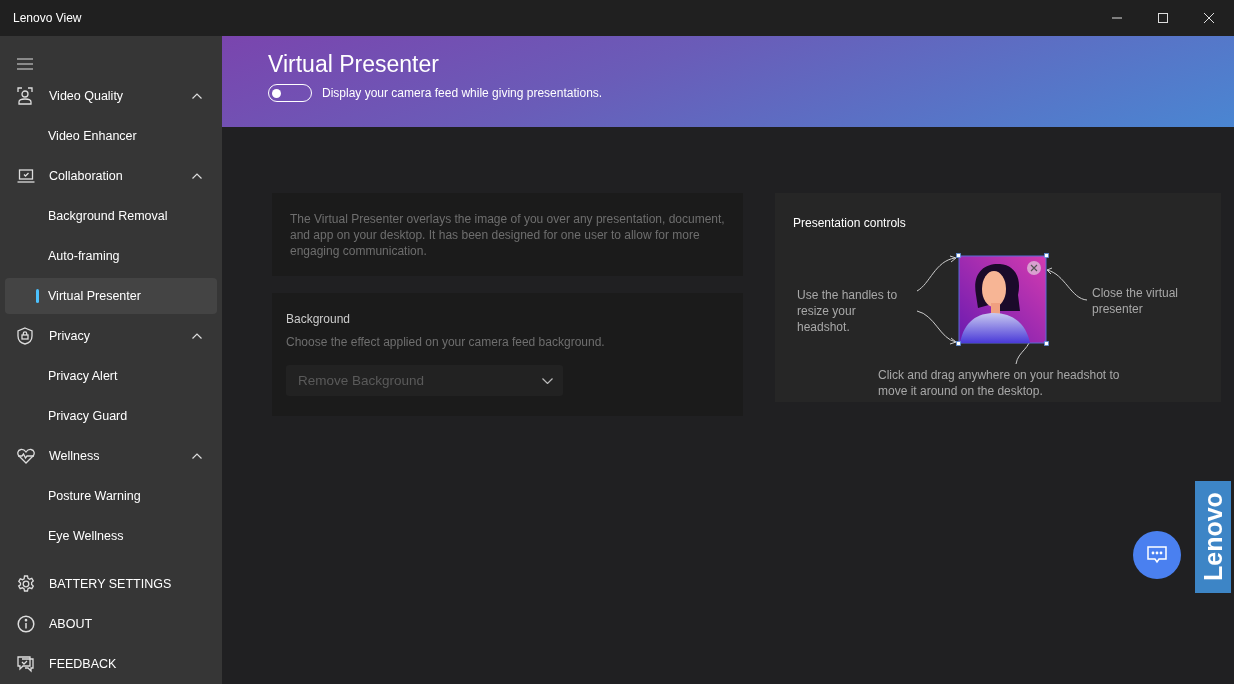 This screenshot has height=684, width=1234. I want to click on callout-text: Use the handles to resize your headshot., so click(848, 311).